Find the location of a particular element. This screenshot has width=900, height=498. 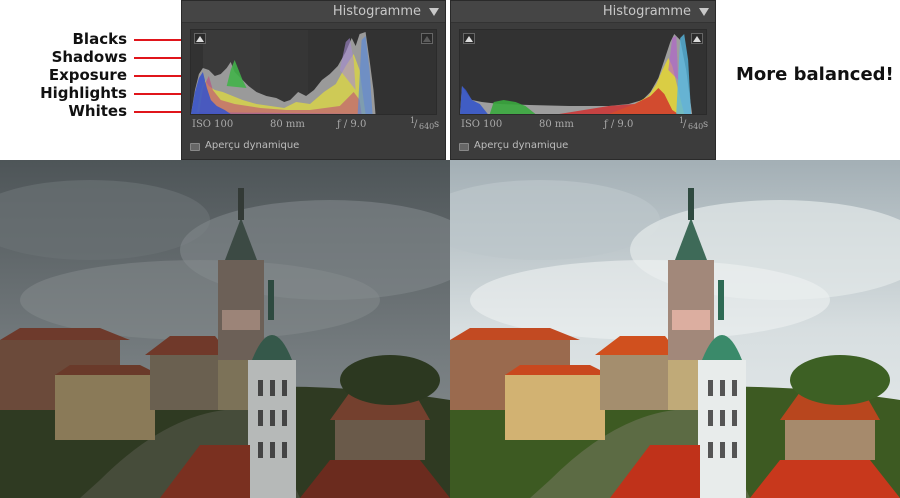

callout-text: More balanced! is located at coordinates (815, 74).